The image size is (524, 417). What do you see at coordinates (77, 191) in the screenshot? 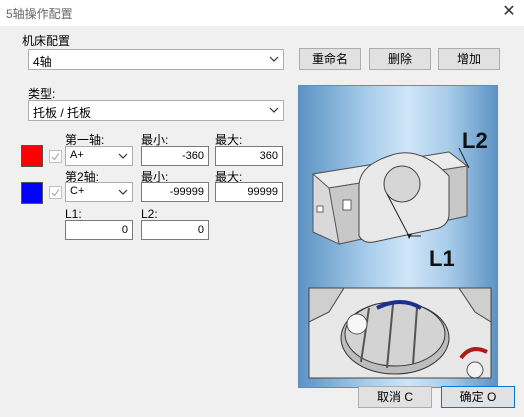
I see `axis2-select-value: C+` at bounding box center [77, 191].